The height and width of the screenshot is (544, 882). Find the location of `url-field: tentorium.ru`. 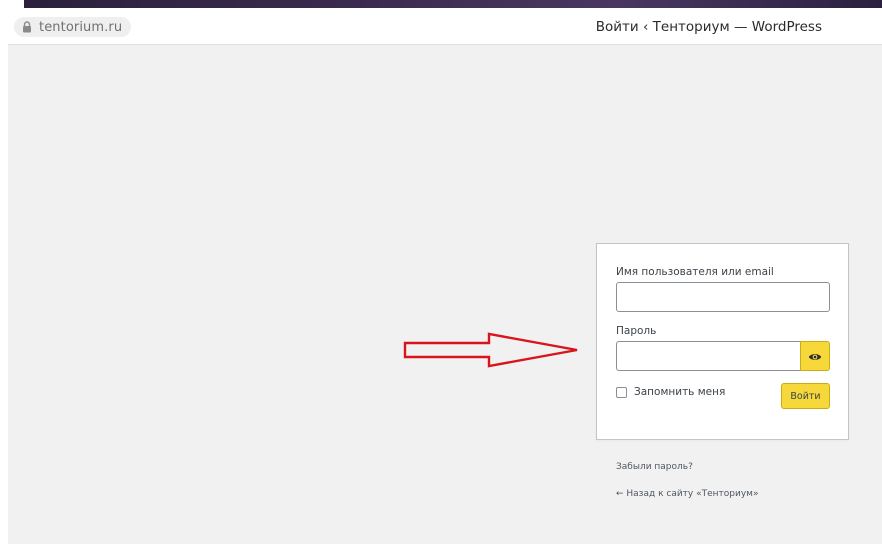

url-field: tentorium.ru is located at coordinates (73, 27).